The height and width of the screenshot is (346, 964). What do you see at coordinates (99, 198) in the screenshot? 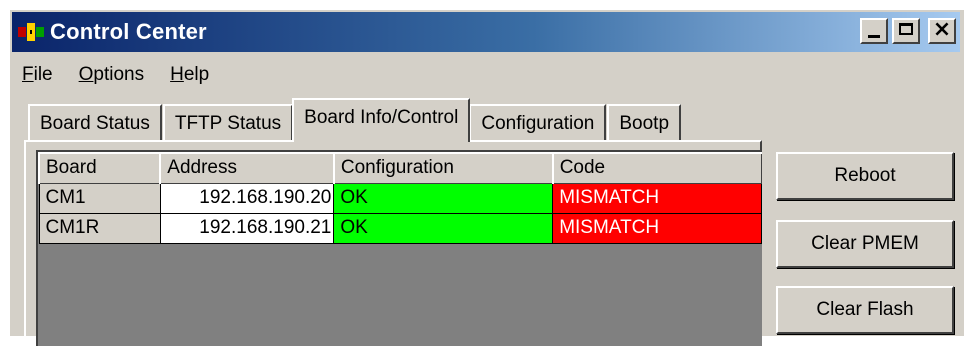
I see `board-cell: CM1` at bounding box center [99, 198].